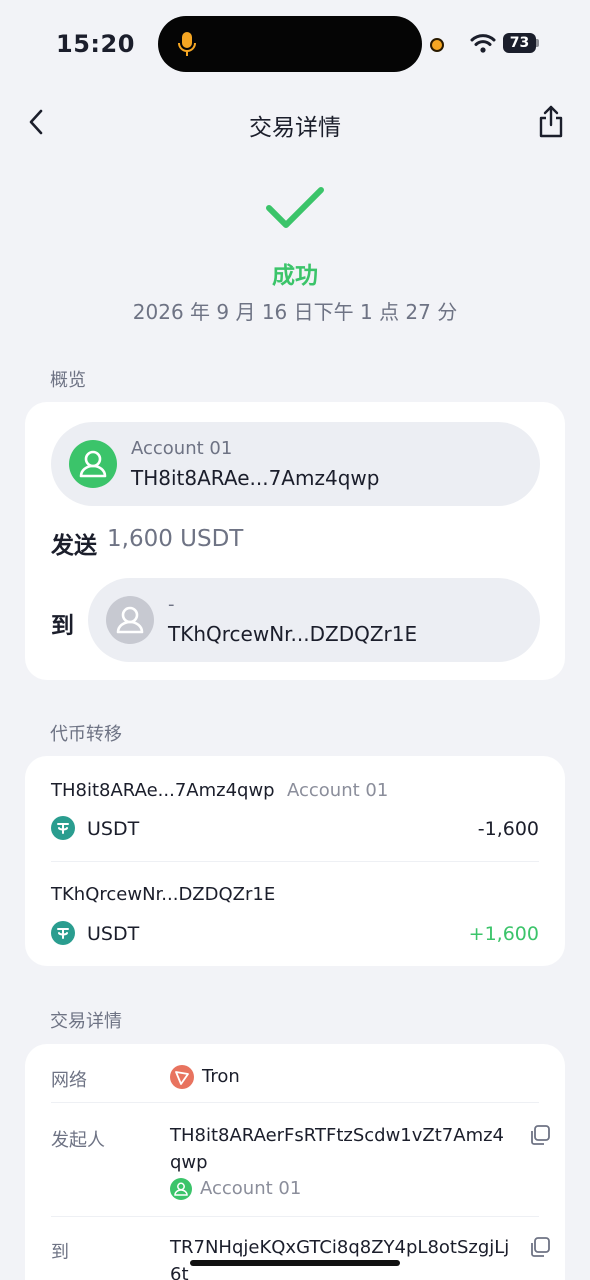  I want to click on status-time: 15:20, so click(95, 44).